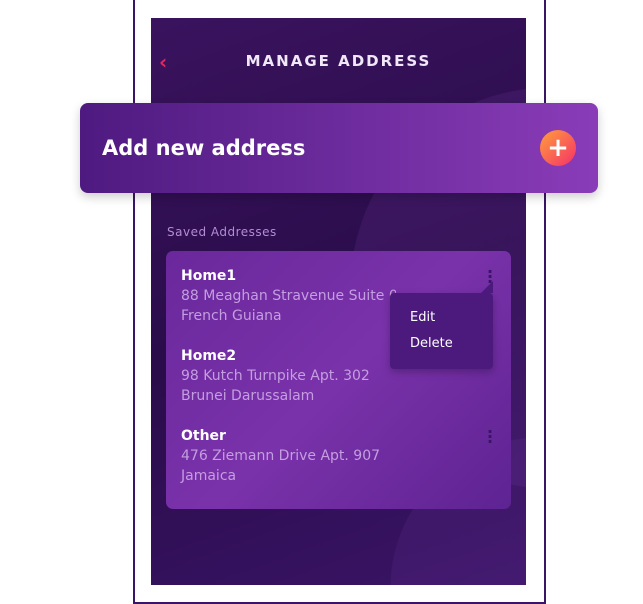  I want to click on plus-icon: +, so click(558, 148).